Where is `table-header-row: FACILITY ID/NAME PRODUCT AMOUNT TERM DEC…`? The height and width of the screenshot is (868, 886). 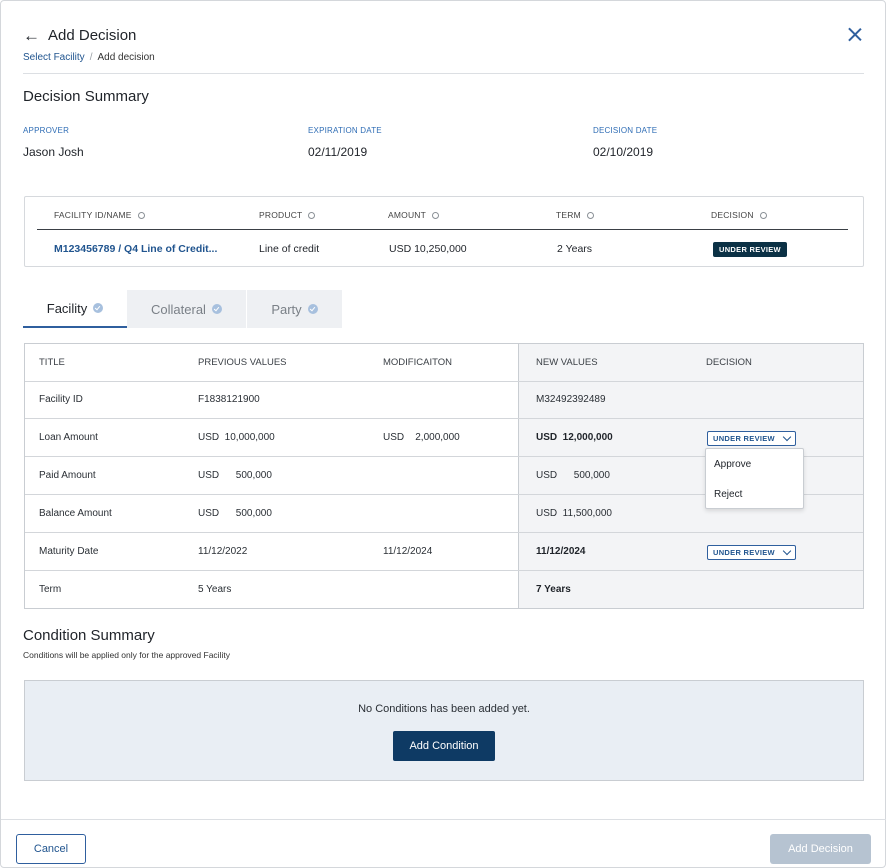
table-header-row: FACILITY ID/NAME PRODUCT AMOUNT TERM DEC… is located at coordinates (442, 213).